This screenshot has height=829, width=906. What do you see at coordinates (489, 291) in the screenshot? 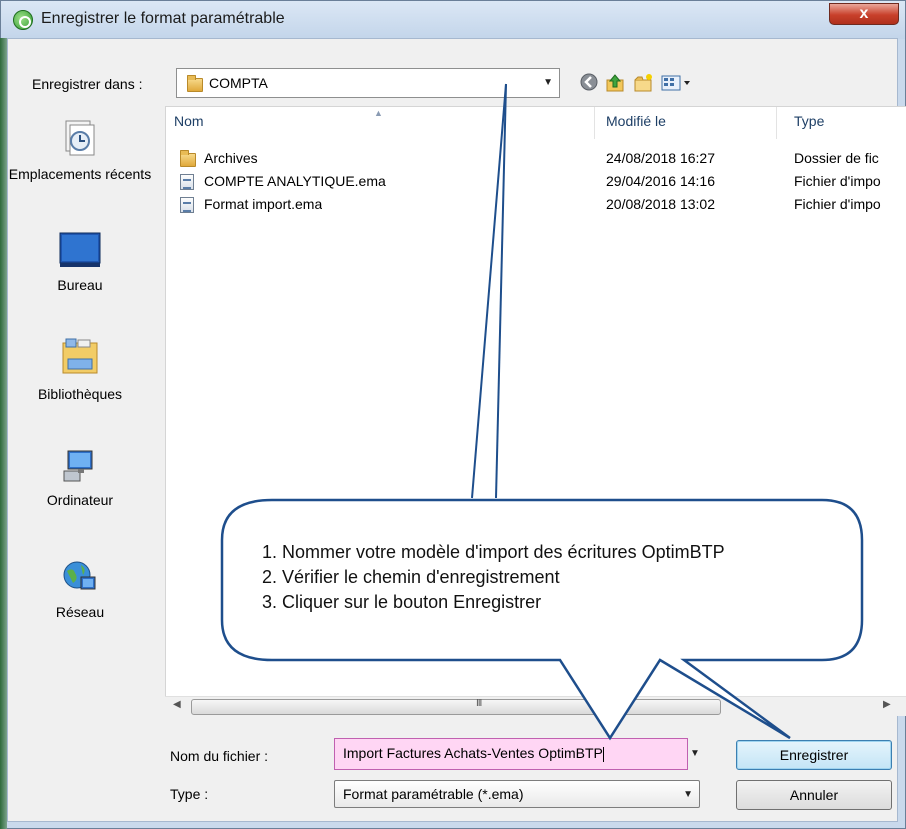
I see `callout-pointer-lines` at bounding box center [489, 291].